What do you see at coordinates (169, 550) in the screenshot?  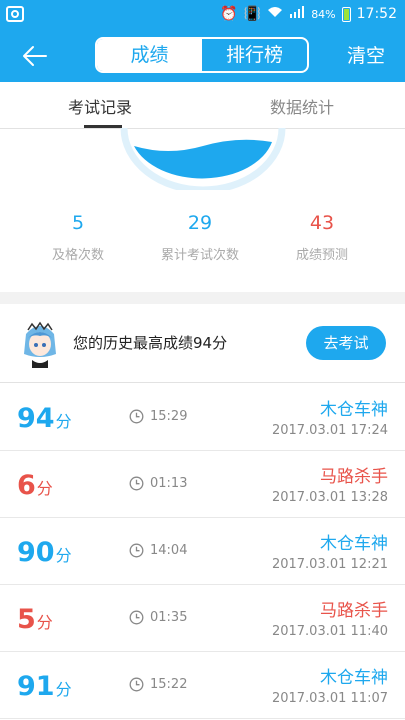 I see `record-duration: 14:04` at bounding box center [169, 550].